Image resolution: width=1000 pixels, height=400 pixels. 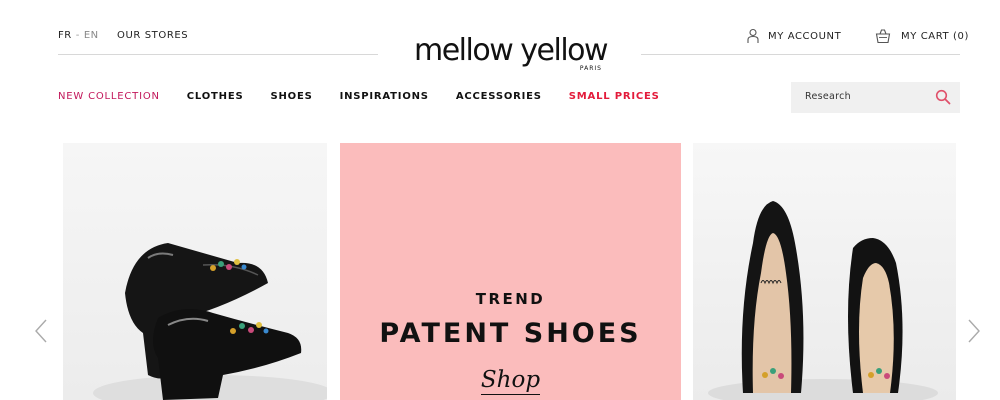 I want to click on chevron-right-icon, so click(x=974, y=331).